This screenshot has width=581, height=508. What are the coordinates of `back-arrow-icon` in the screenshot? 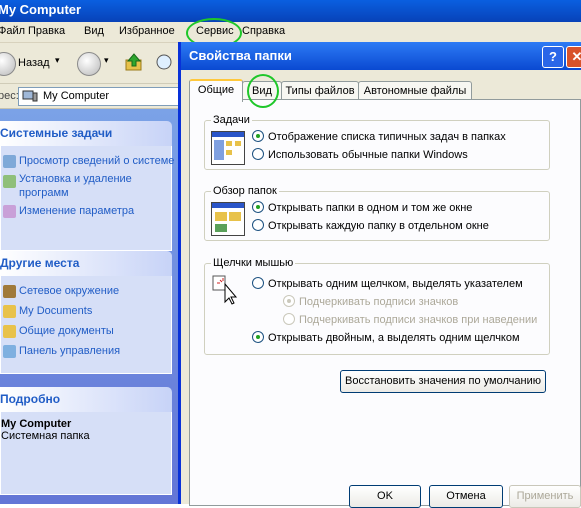 It's located at (8, 64).